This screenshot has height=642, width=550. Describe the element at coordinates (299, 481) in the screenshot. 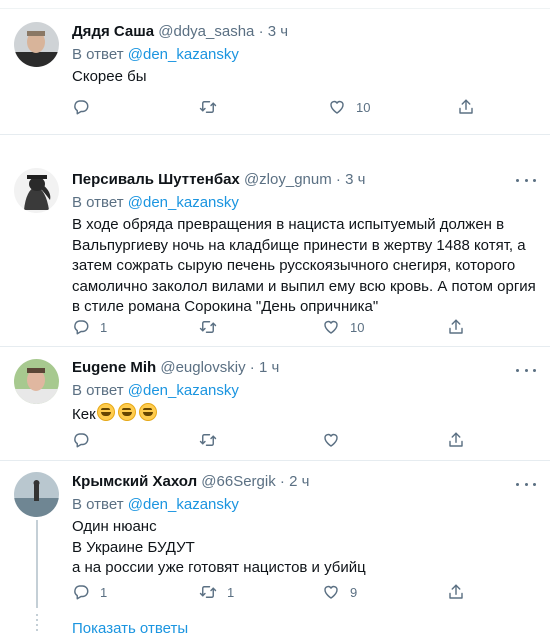

I see `timestamp: 2 ч` at that location.